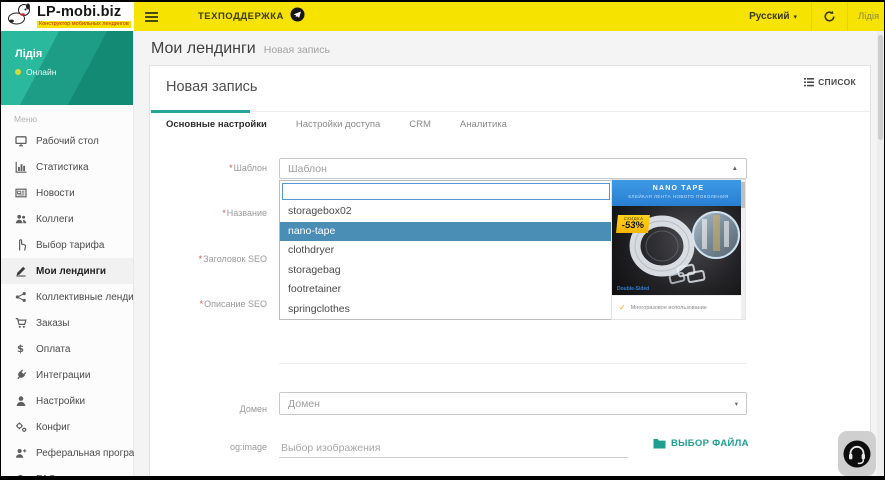 The height and width of the screenshot is (480, 885). I want to click on preview-photo: СКИДКА -53% Double-Sided, so click(678, 250).